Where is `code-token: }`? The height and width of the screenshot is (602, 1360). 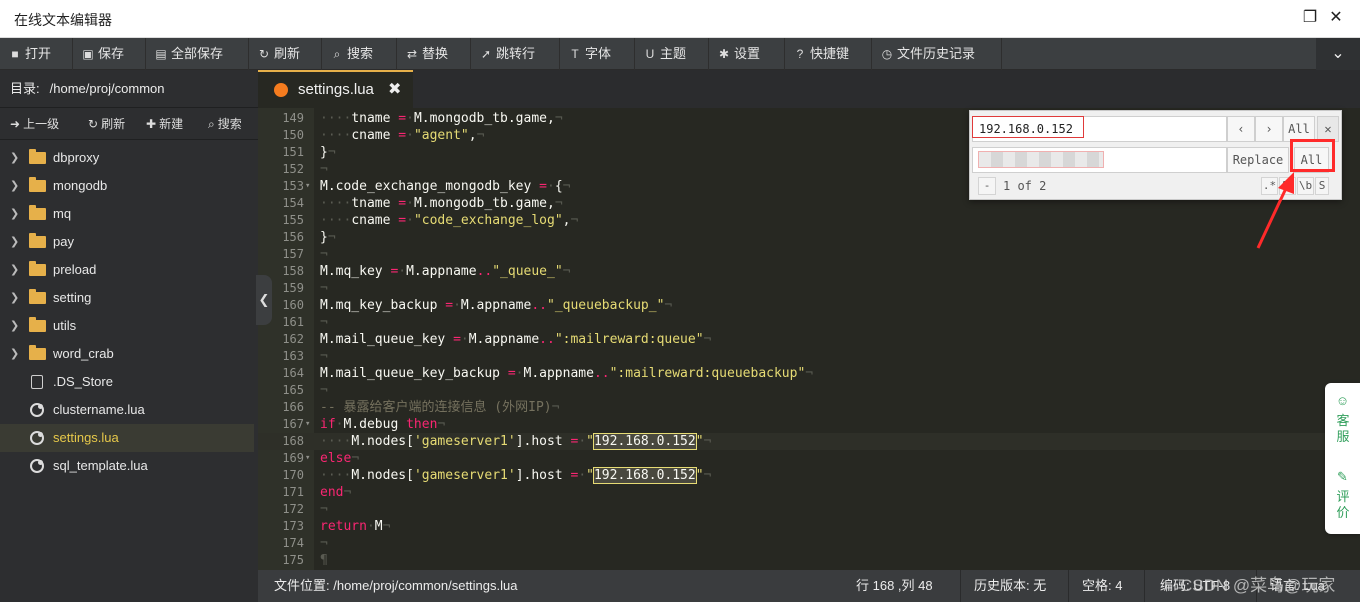
code-token: } is located at coordinates (324, 237).